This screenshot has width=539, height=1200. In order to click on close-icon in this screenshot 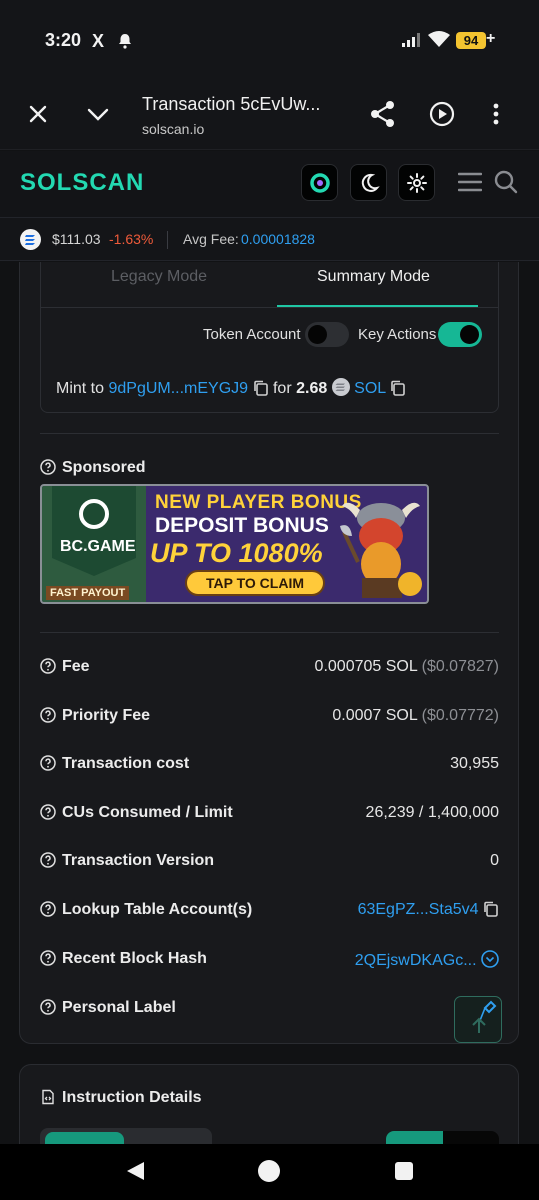, I will do `click(38, 116)`.